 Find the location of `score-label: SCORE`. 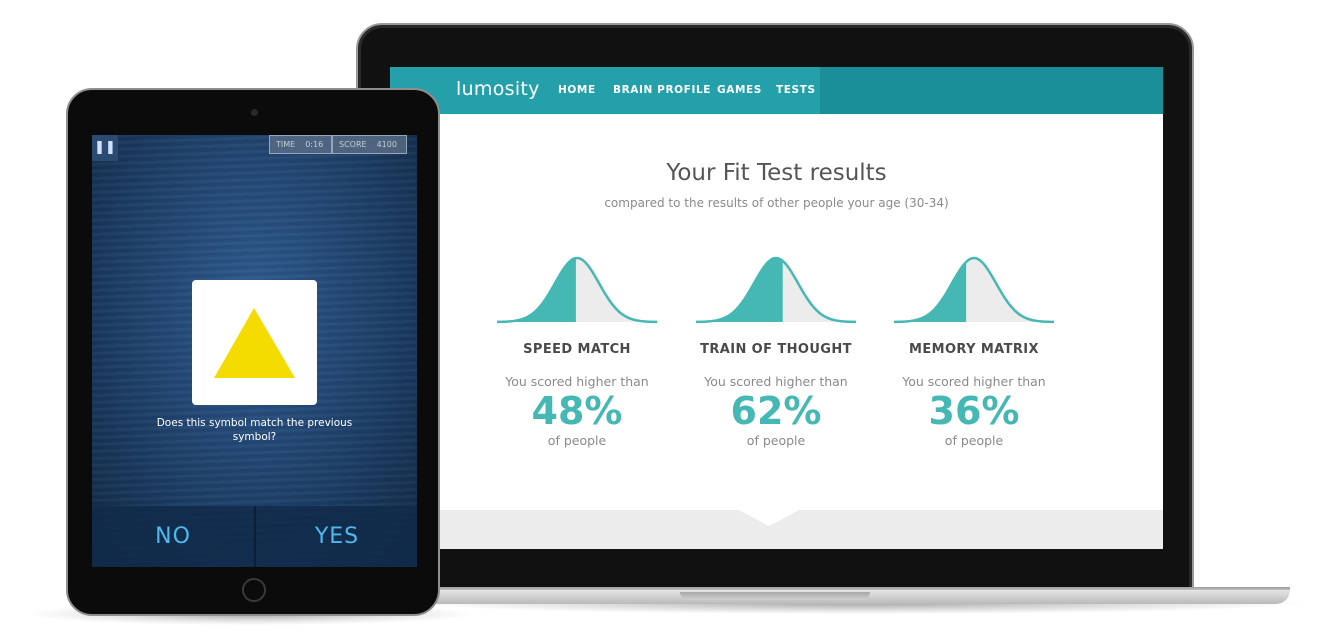

score-label: SCORE is located at coordinates (353, 144).